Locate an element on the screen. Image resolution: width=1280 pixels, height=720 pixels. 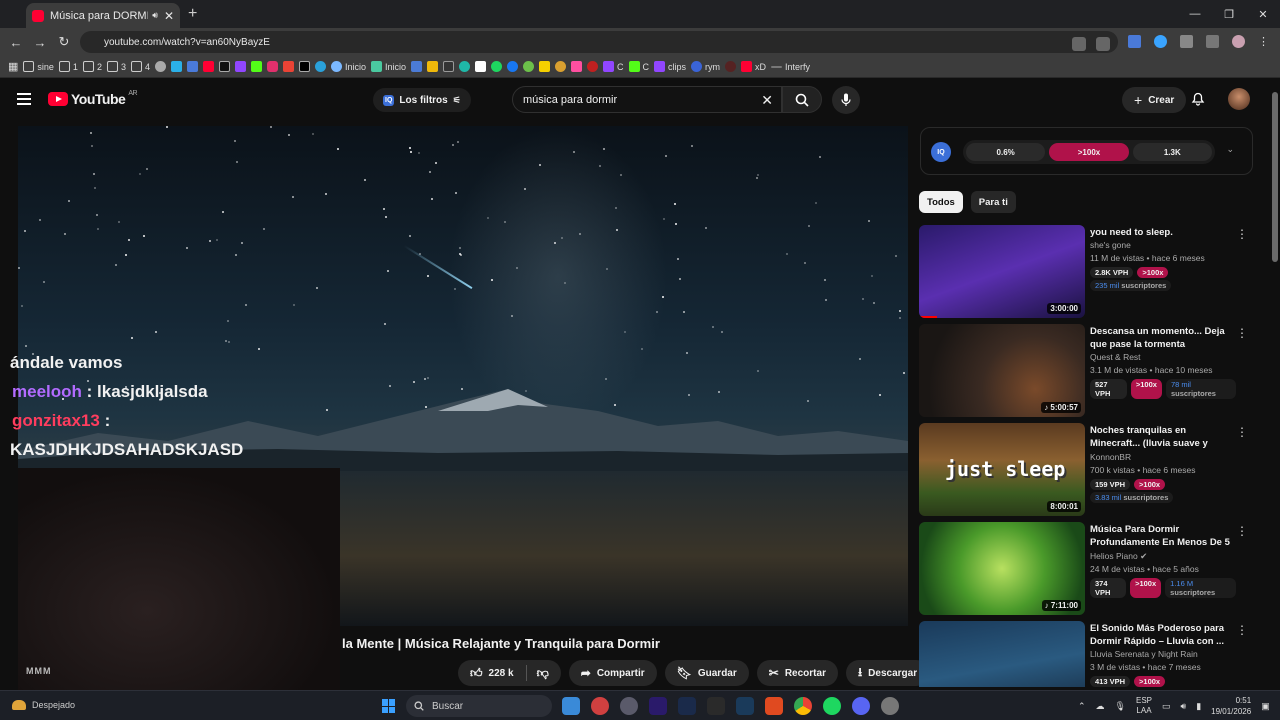
start-button is located at coordinates (389, 706).